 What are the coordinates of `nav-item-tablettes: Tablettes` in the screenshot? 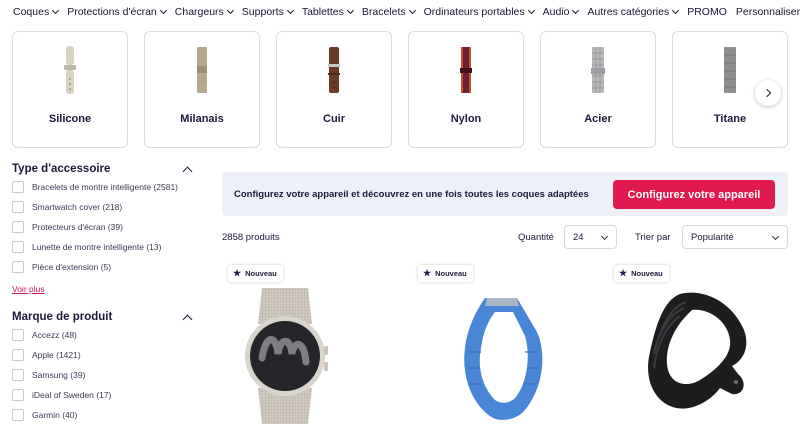 It's located at (327, 12).